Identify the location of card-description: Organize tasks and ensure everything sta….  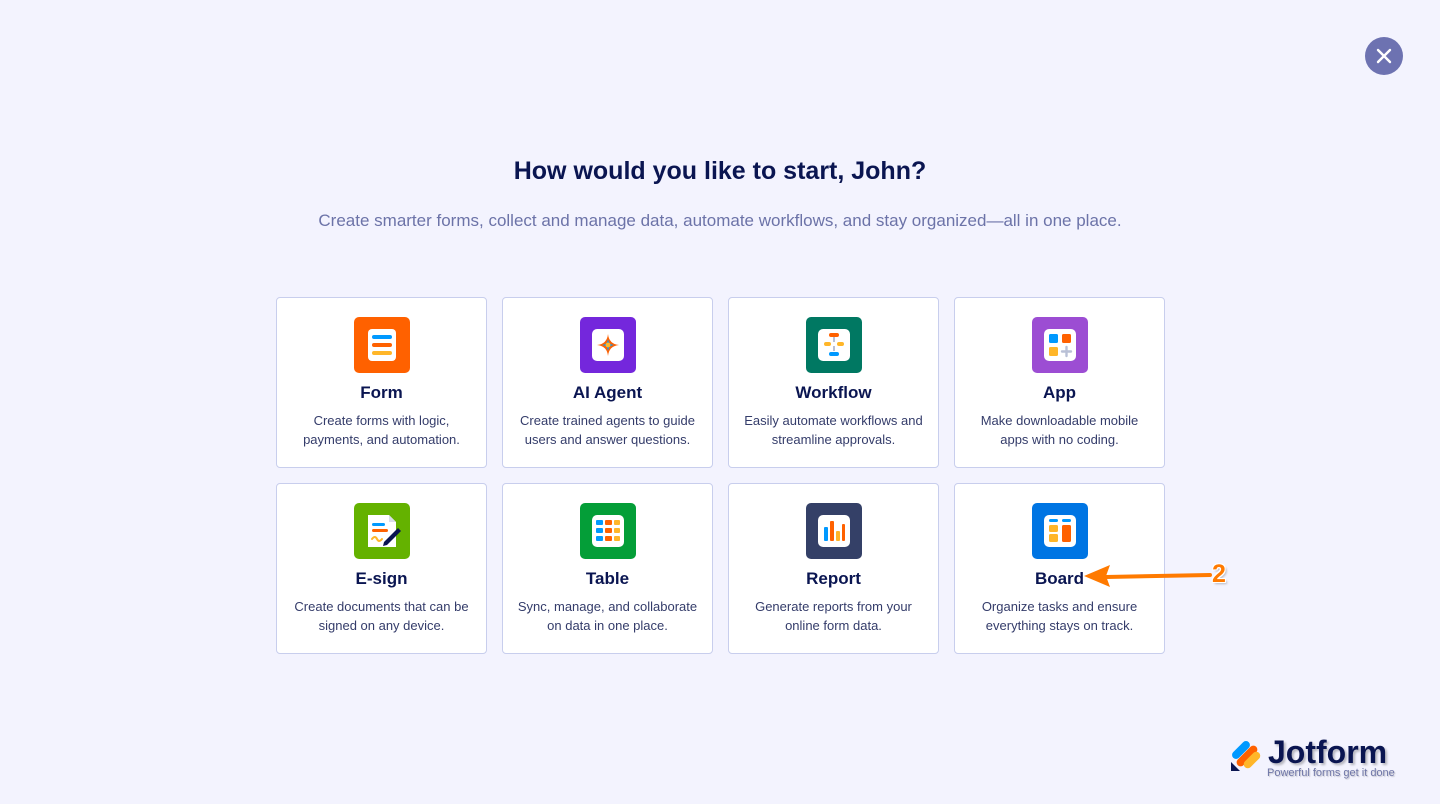
(1059, 616).